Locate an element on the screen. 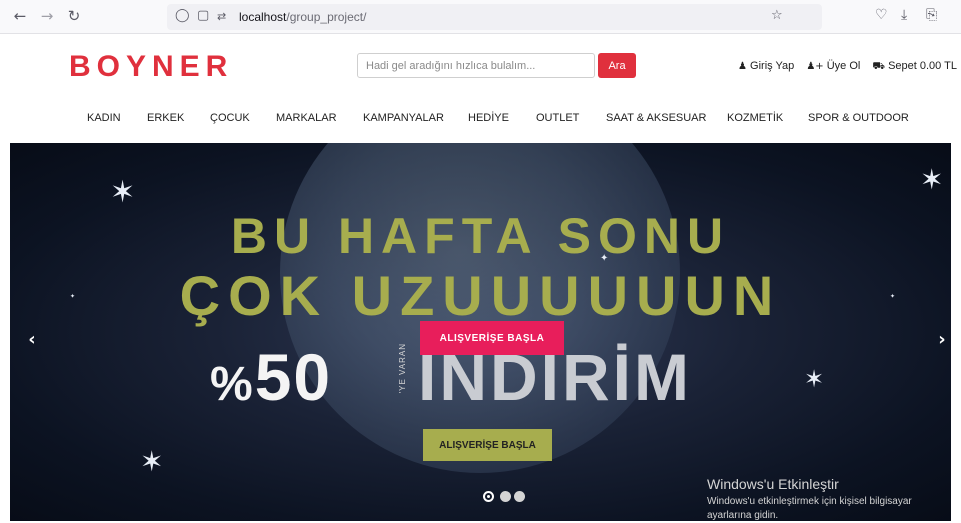  bookmark-star-icon: ☆ is located at coordinates (777, 15).